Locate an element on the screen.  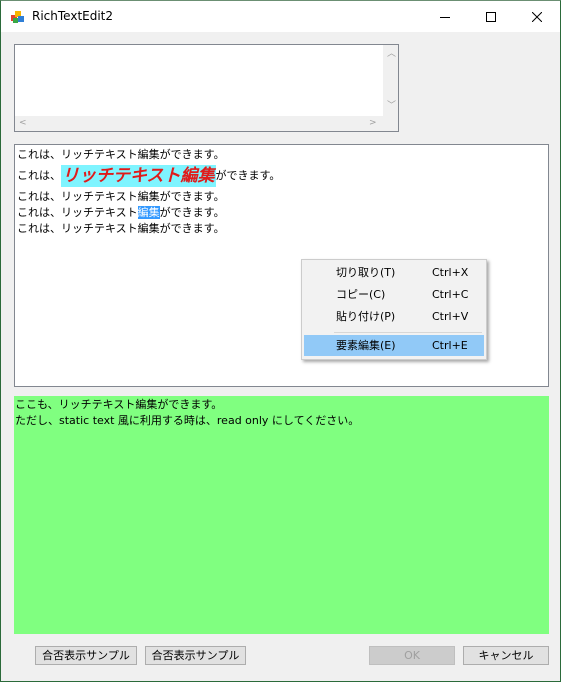
selected-text: 編集 is located at coordinates (148, 212).